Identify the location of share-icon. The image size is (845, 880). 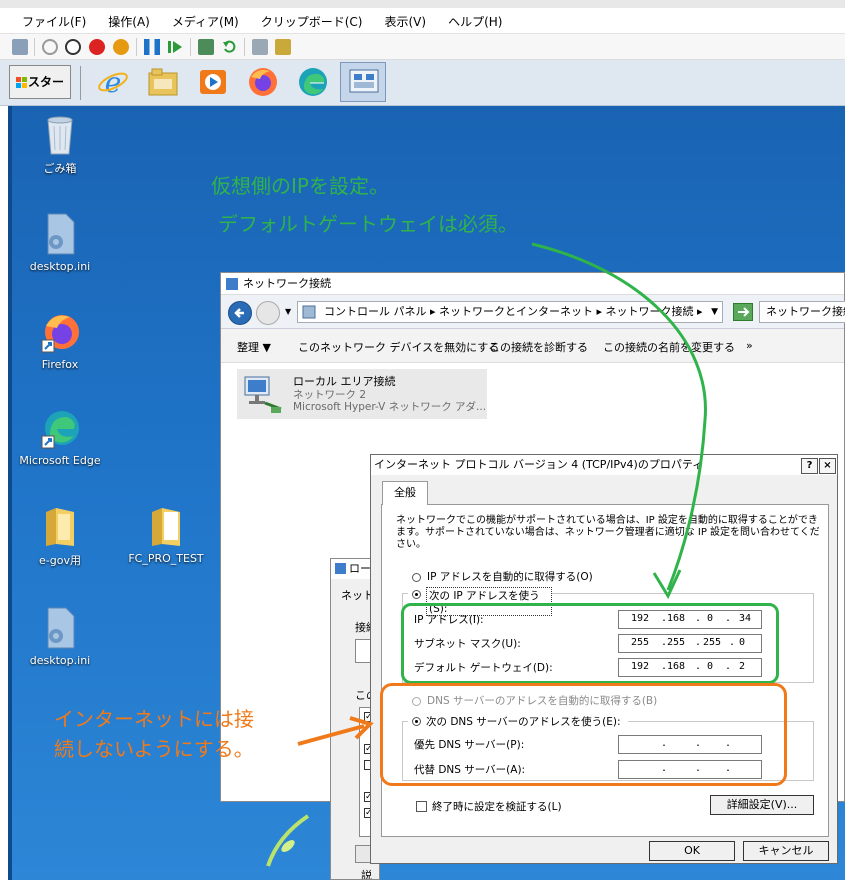
(283, 47).